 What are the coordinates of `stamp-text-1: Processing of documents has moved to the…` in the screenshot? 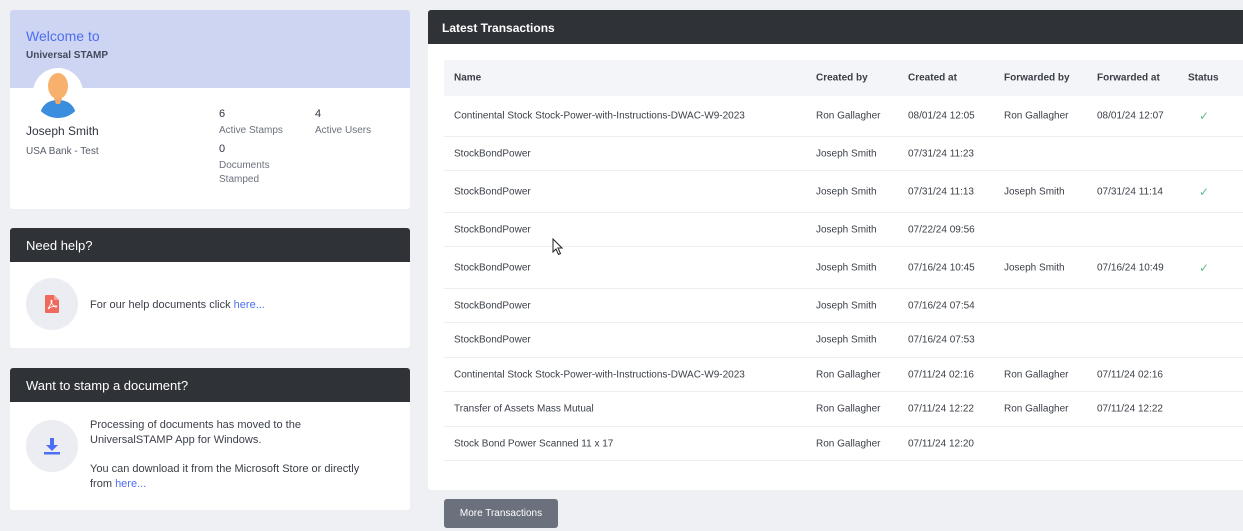 It's located at (195, 432).